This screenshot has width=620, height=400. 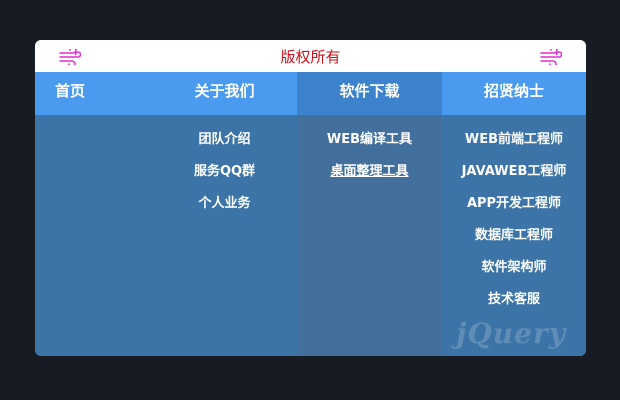 I want to click on nav-col-about: 关于我们, so click(x=224, y=93).